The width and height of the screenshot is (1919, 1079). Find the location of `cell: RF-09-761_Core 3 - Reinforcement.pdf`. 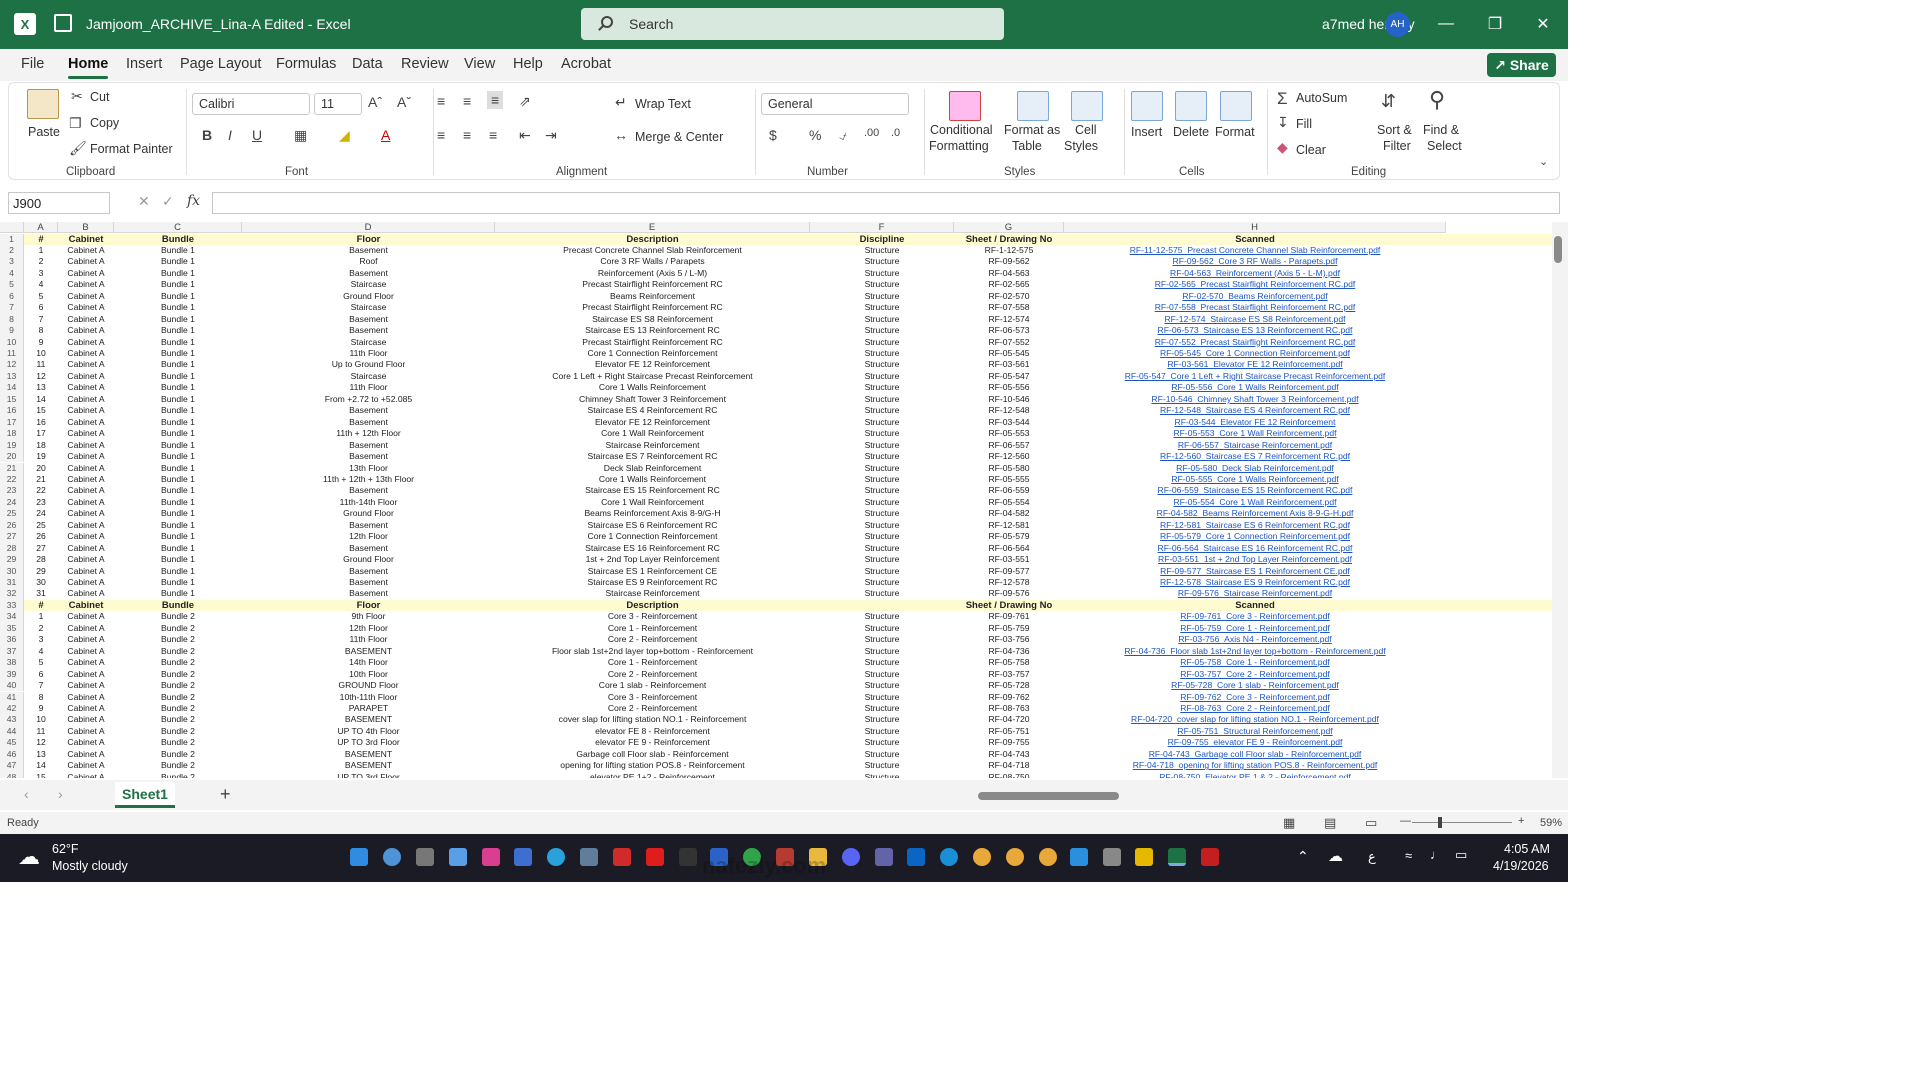

cell: RF-09-761_Core 3 - Reinforcement.pdf is located at coordinates (1255, 616).